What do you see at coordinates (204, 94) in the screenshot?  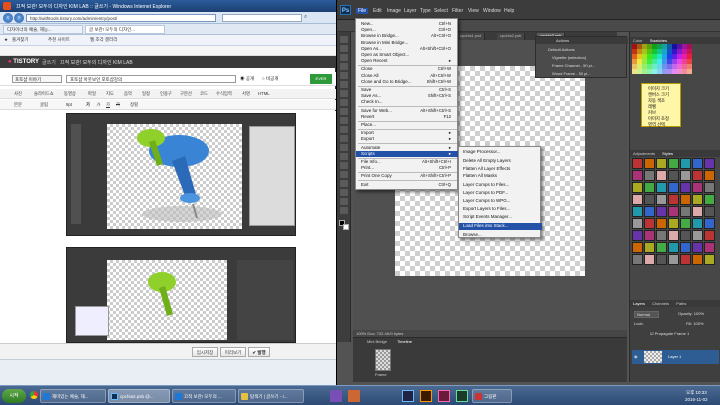 I see `insert-code: 코드` at bounding box center [204, 94].